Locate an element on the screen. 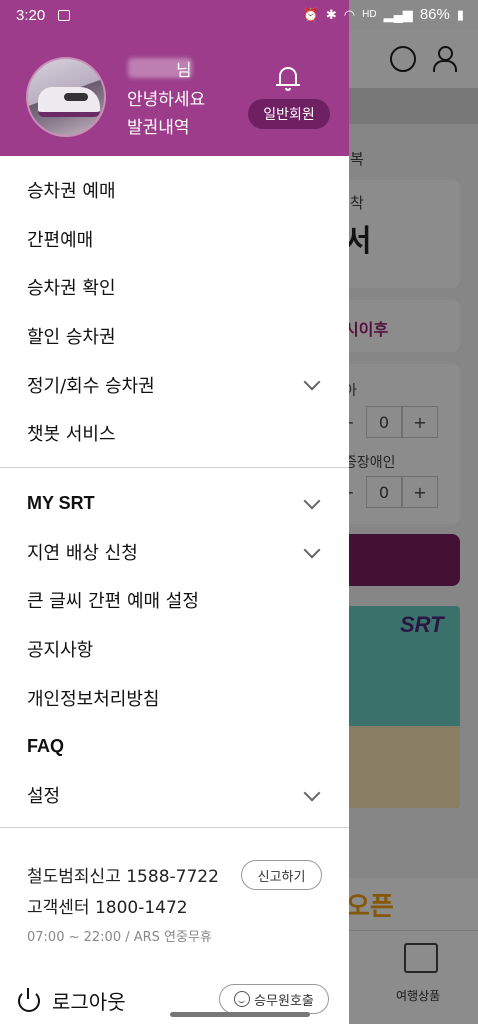 This screenshot has height=1024, width=478. call-crew-button: 승무원호출 is located at coordinates (274, 999).